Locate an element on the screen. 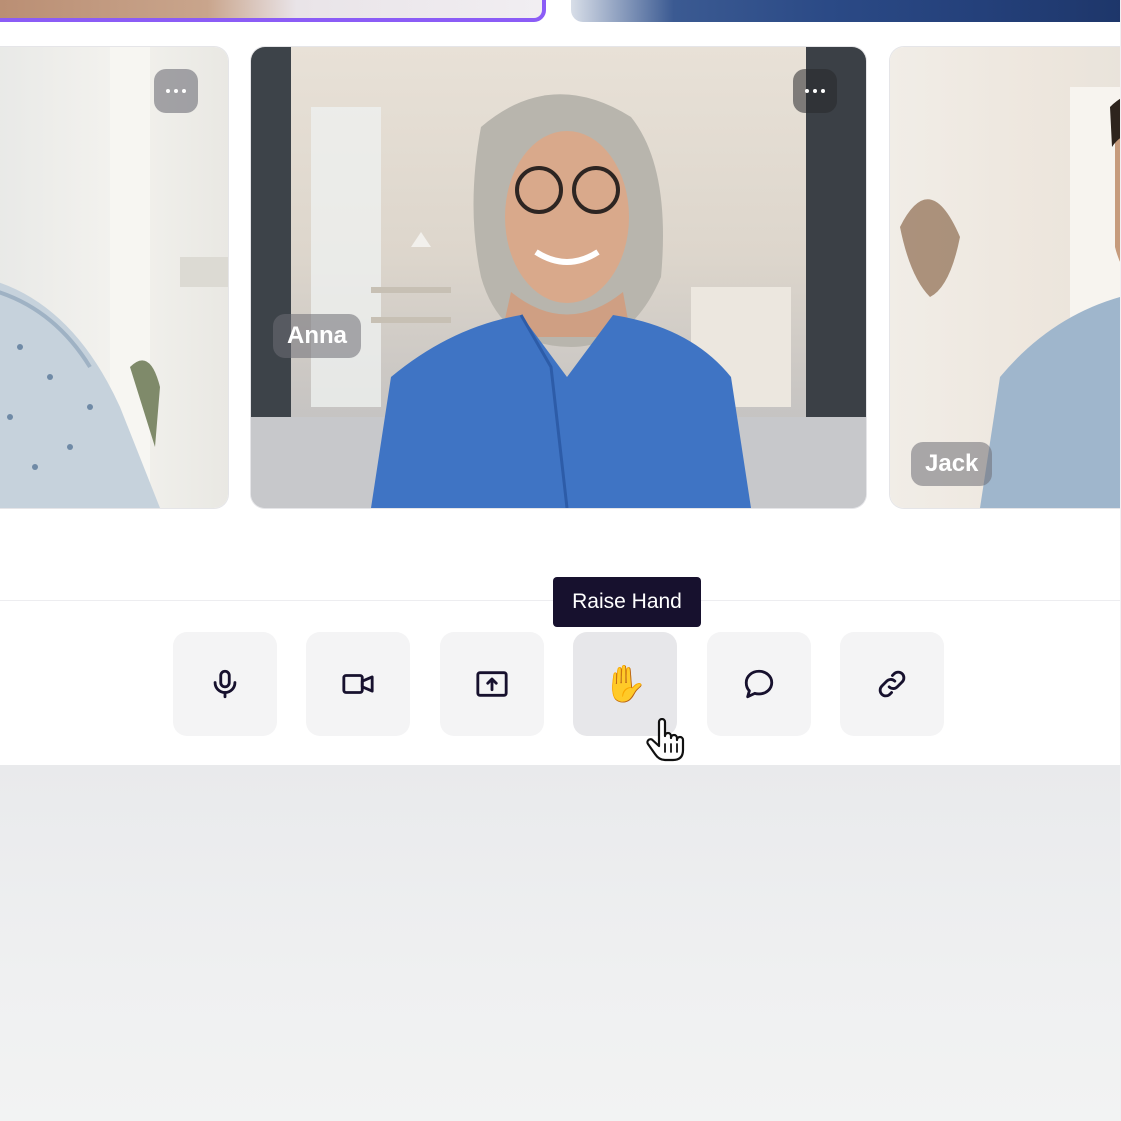  chat-button is located at coordinates (759, 684).